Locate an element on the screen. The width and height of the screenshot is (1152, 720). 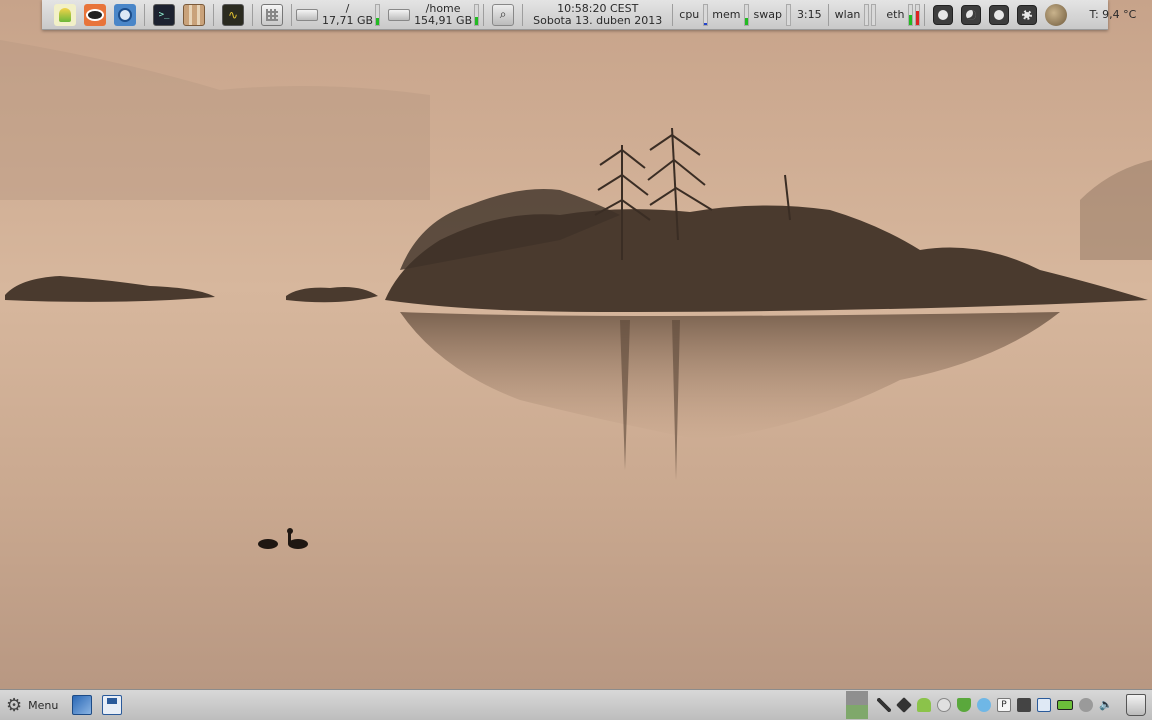
disk-home-monitor: /home 154,91 GB is located at coordinates (434, 14).